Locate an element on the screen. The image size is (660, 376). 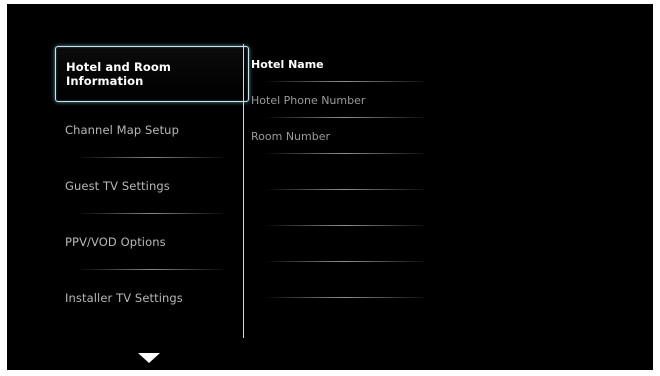
down-arrow-icon is located at coordinates (149, 358).